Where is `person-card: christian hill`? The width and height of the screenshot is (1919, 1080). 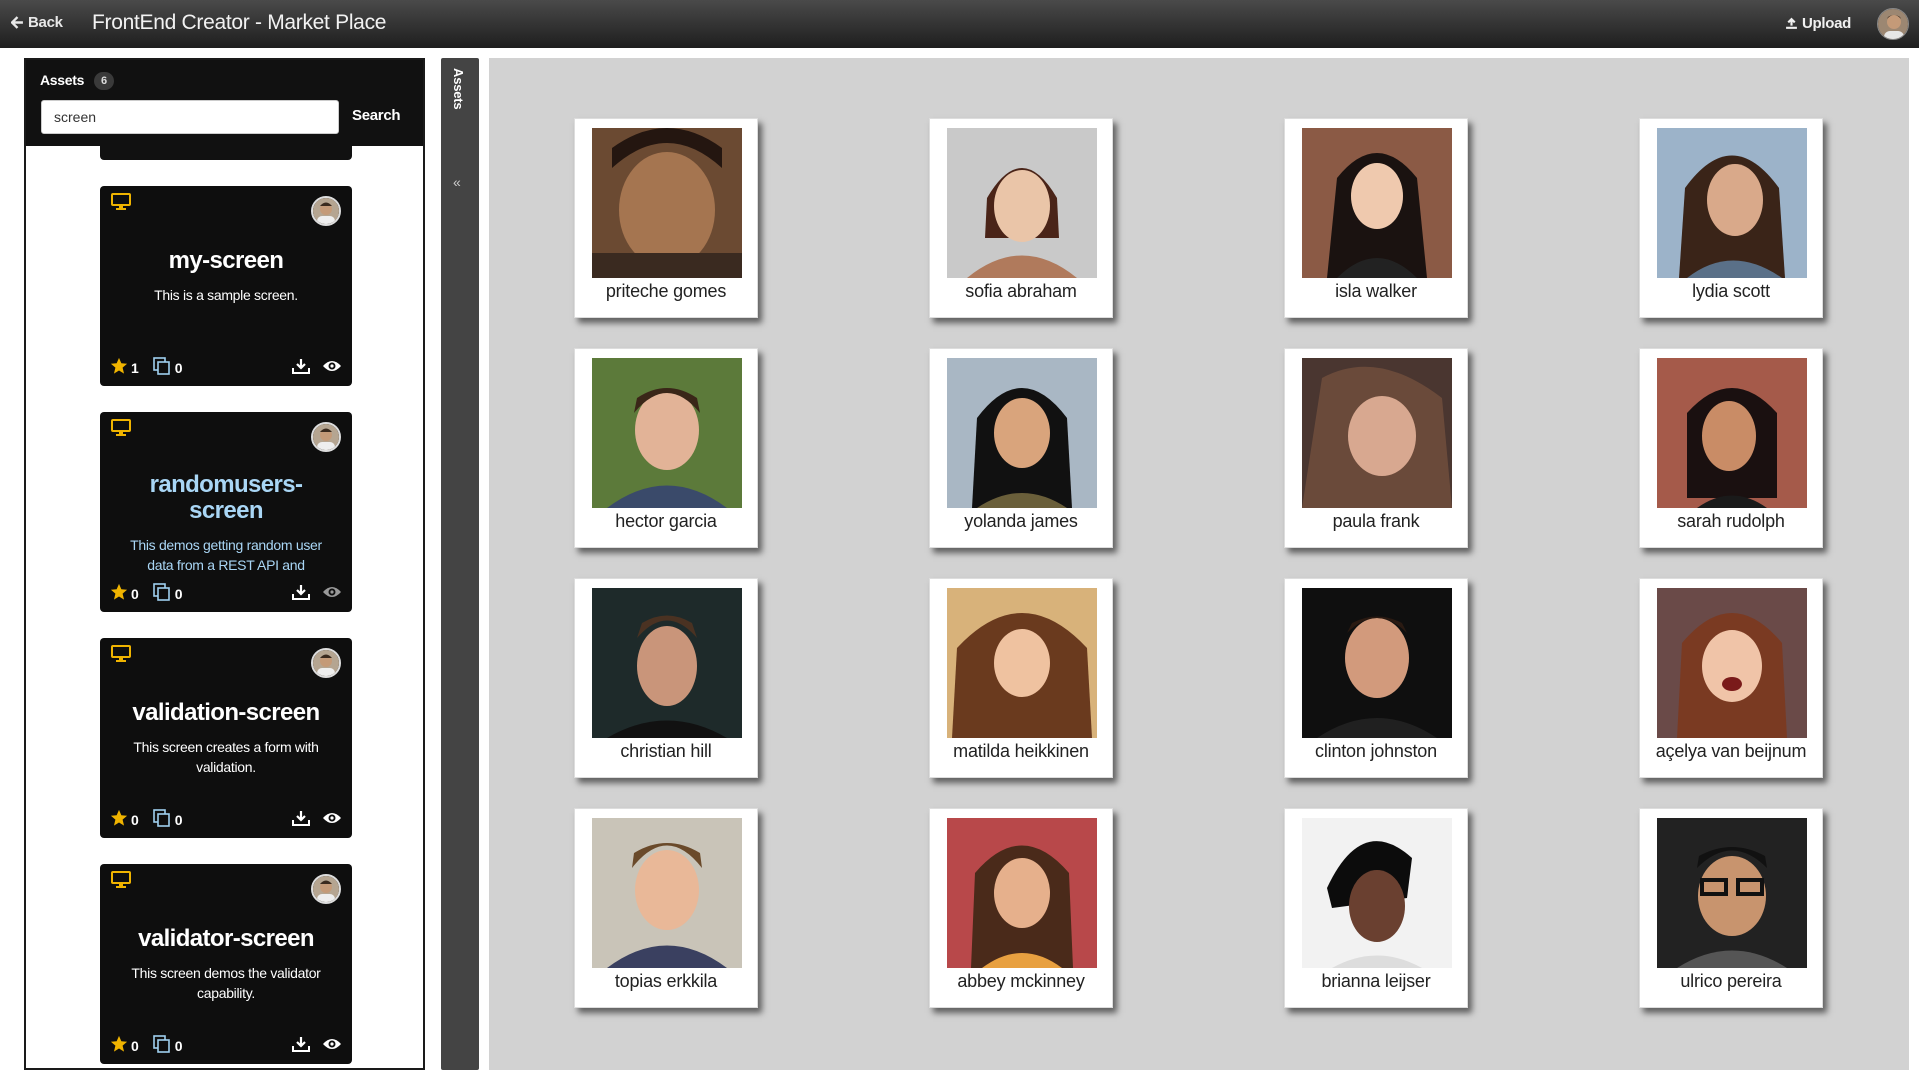
person-card: christian hill is located at coordinates (666, 678).